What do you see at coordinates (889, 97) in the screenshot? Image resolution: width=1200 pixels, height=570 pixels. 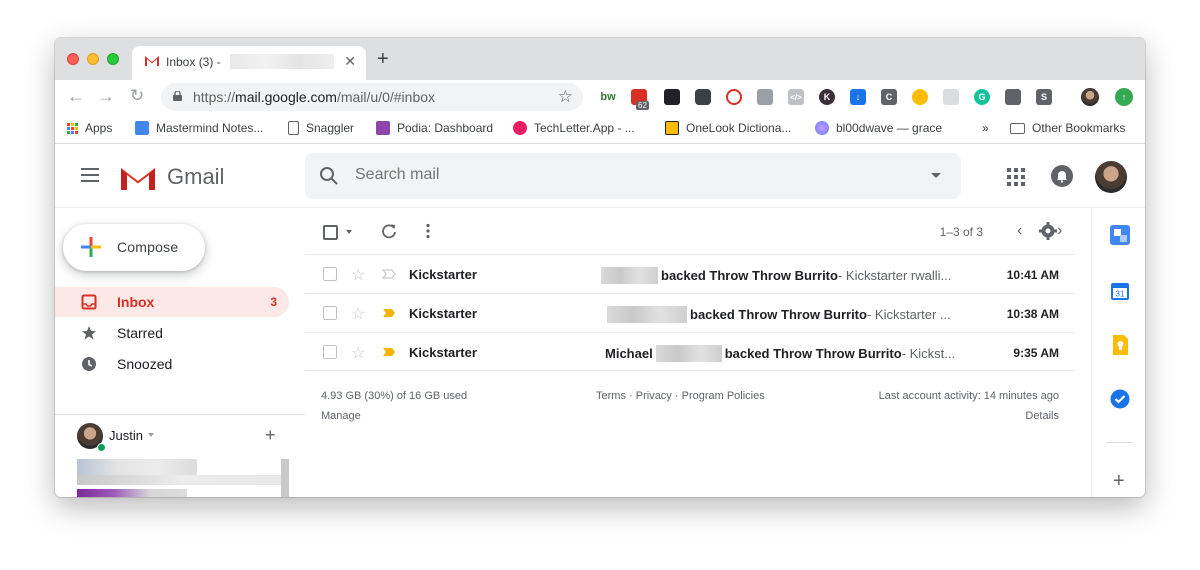 I see `c-extension-icon: C` at bounding box center [889, 97].